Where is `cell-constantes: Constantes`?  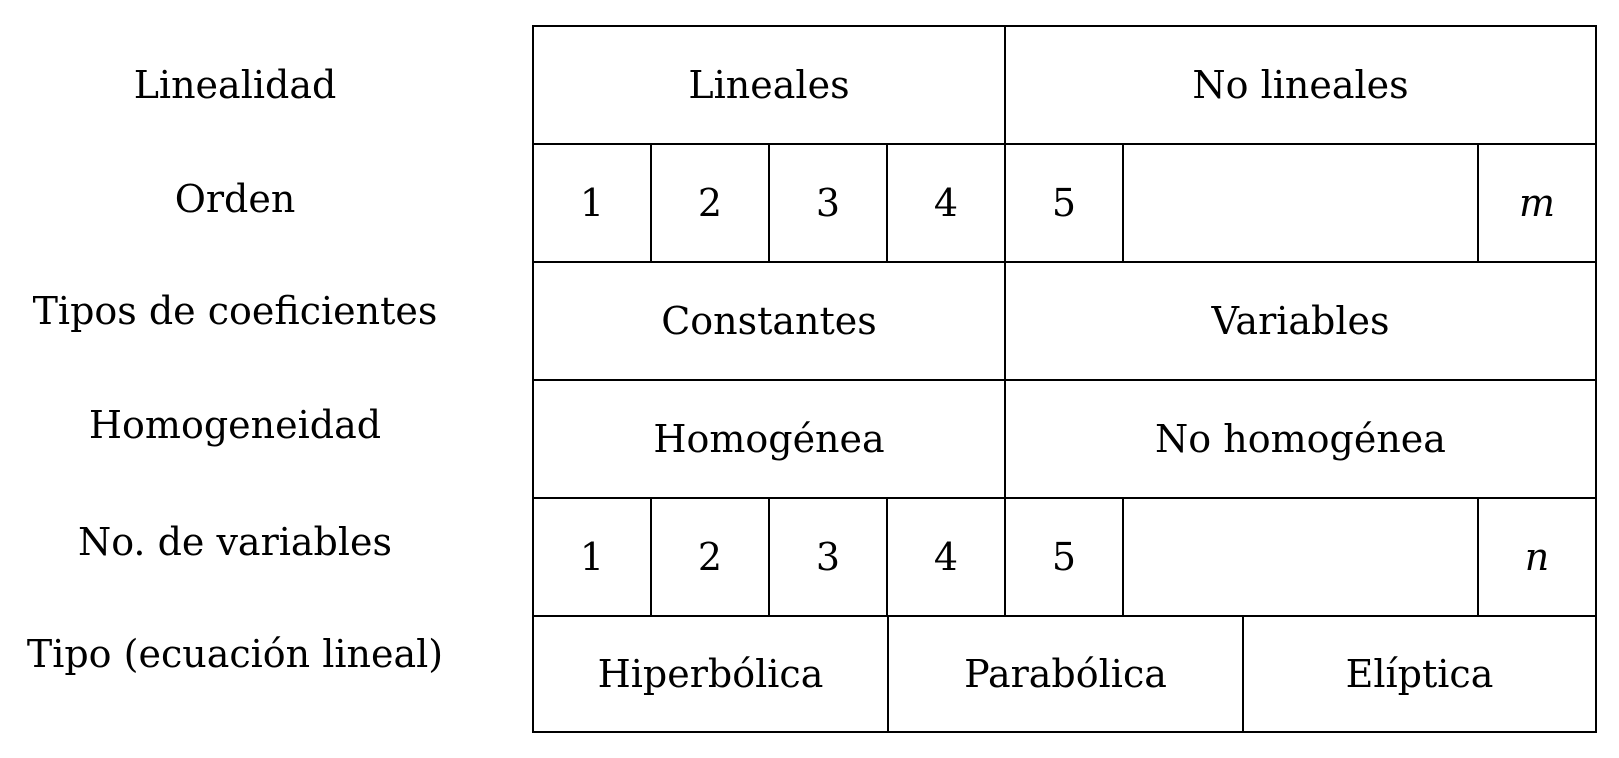 cell-constantes: Constantes is located at coordinates (769, 321).